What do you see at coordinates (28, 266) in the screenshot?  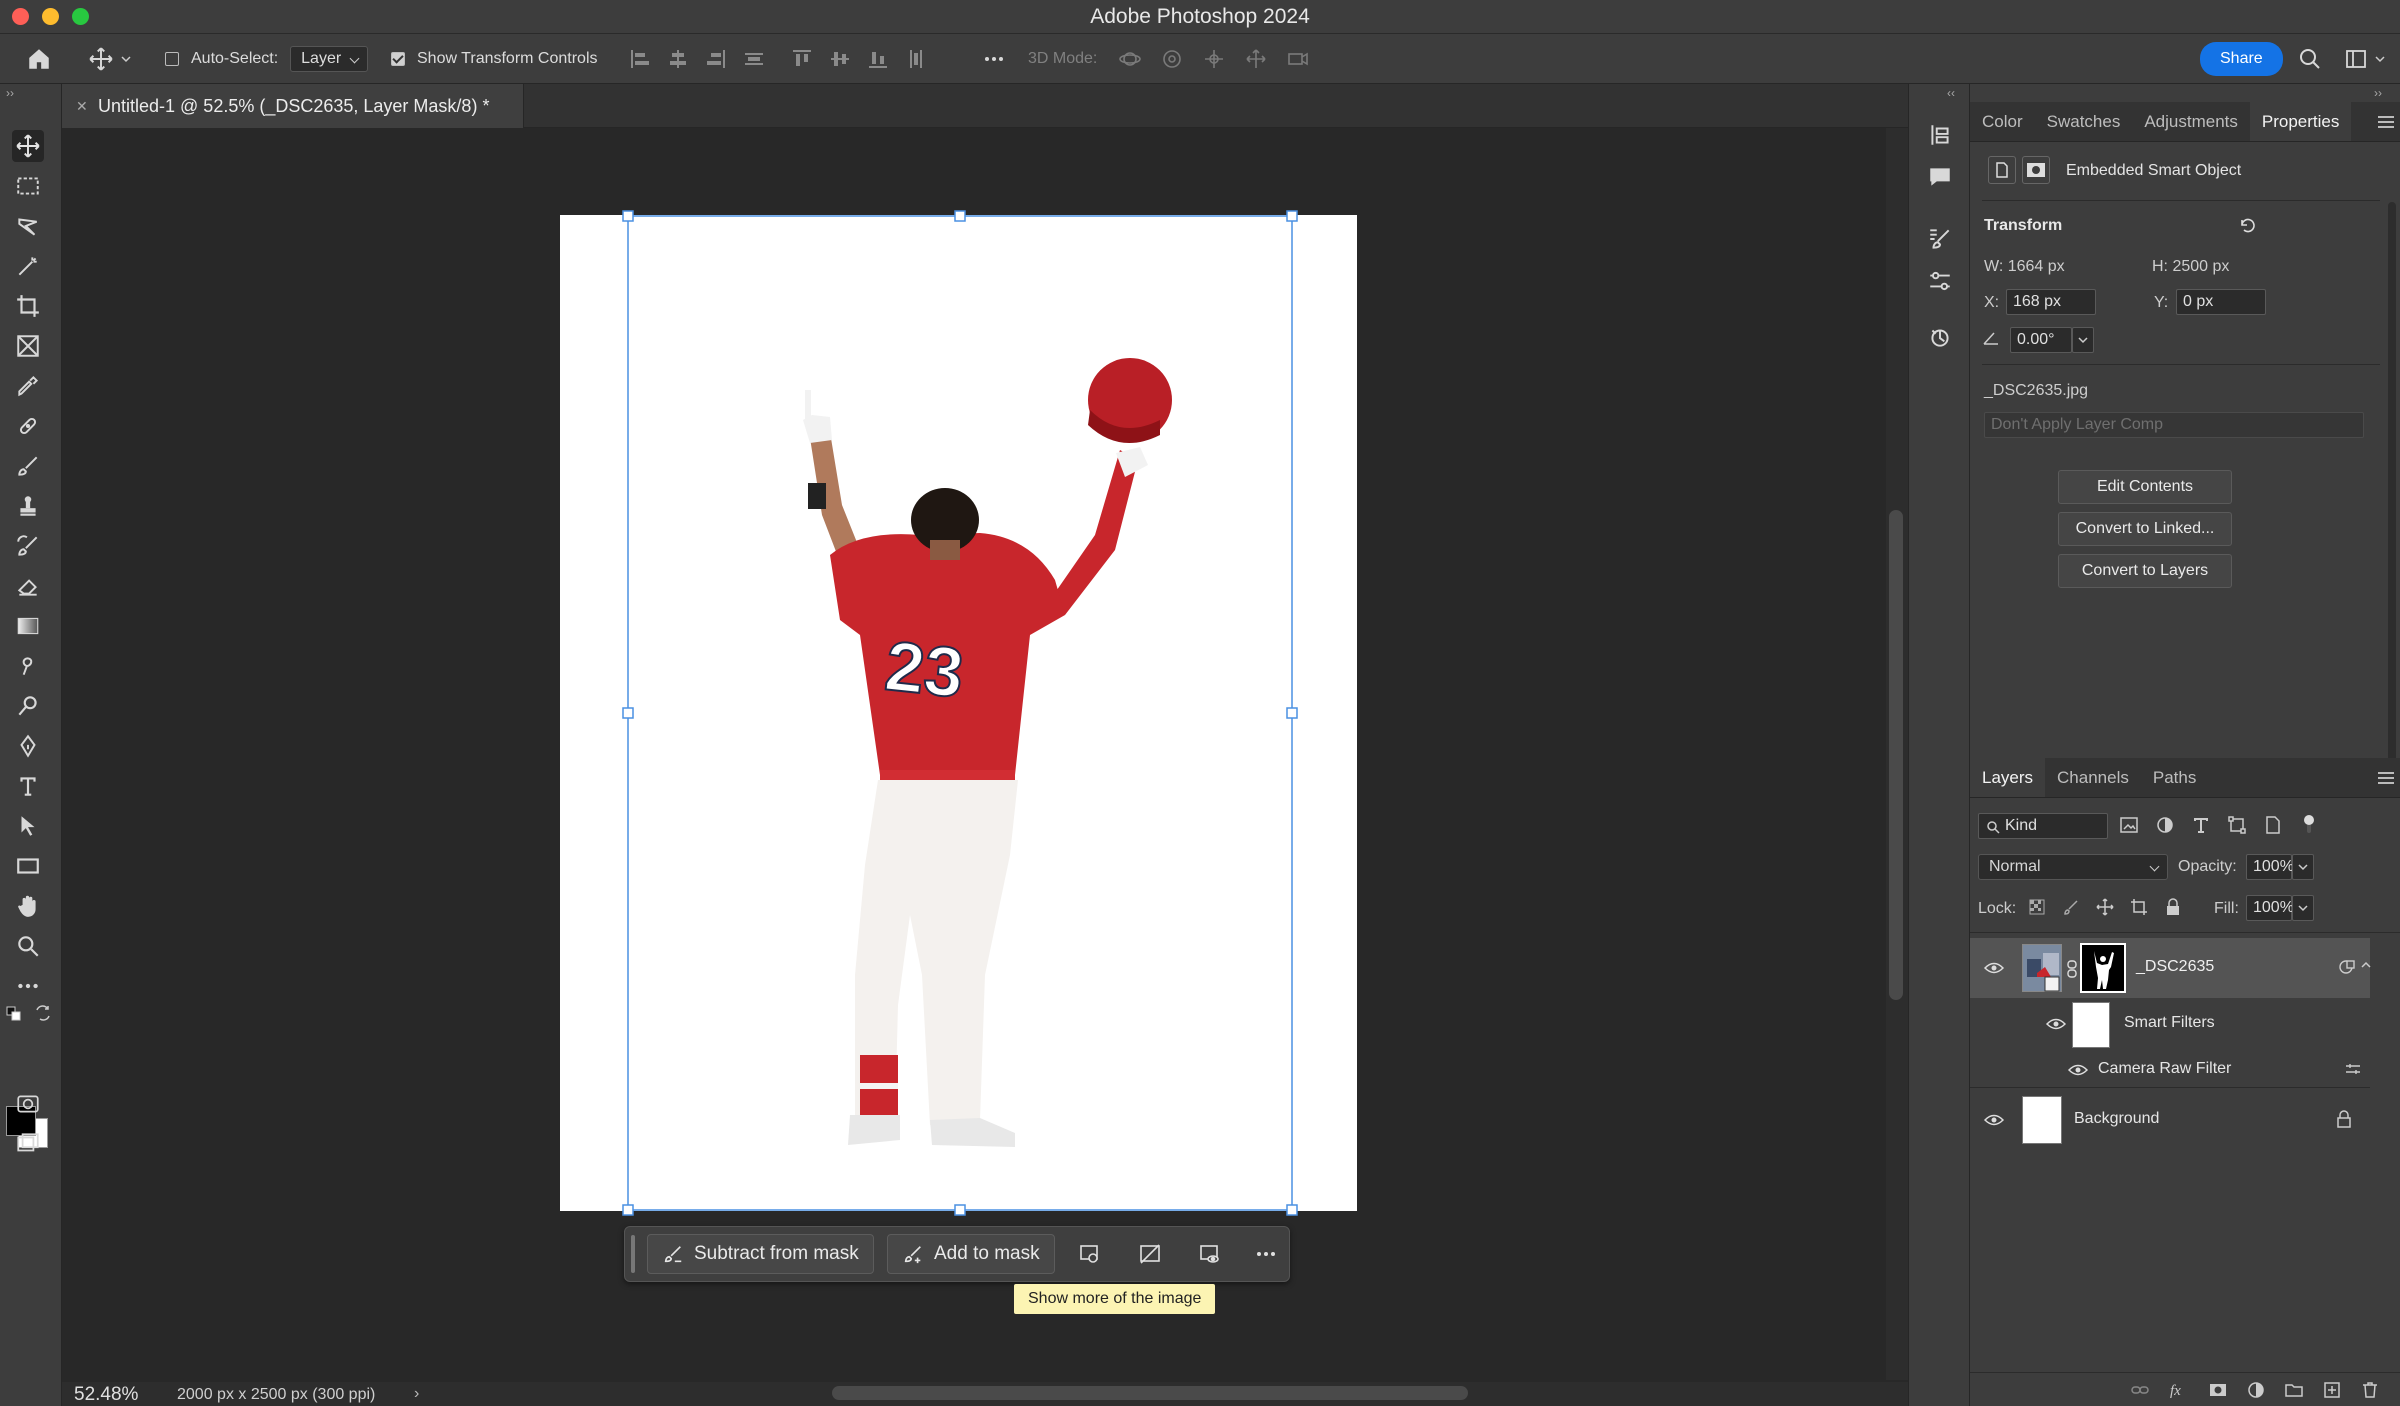 I see `magic-wand-tool-icon` at bounding box center [28, 266].